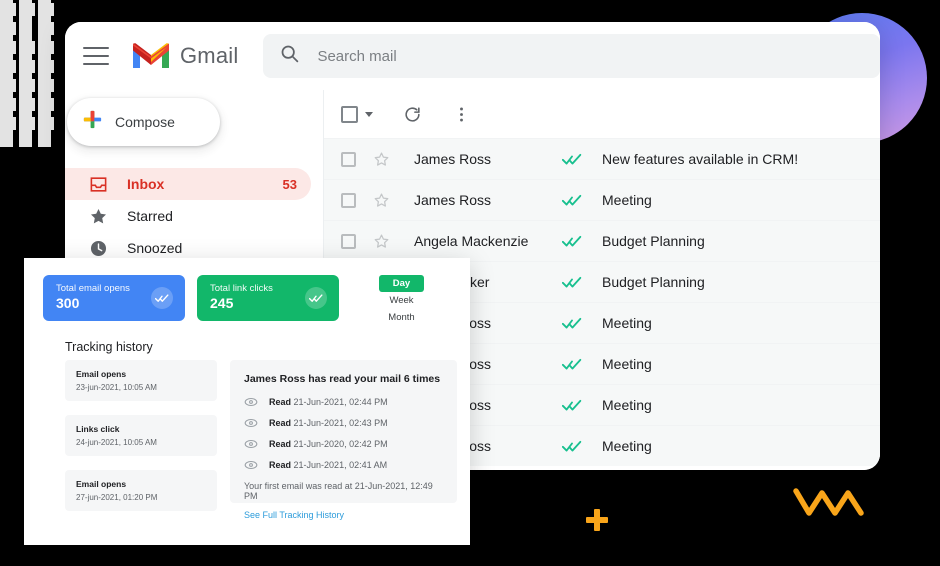  Describe the element at coordinates (116, 442) in the screenshot. I see `history-item-time: 24-jun-2021, 10:05 AM` at that location.